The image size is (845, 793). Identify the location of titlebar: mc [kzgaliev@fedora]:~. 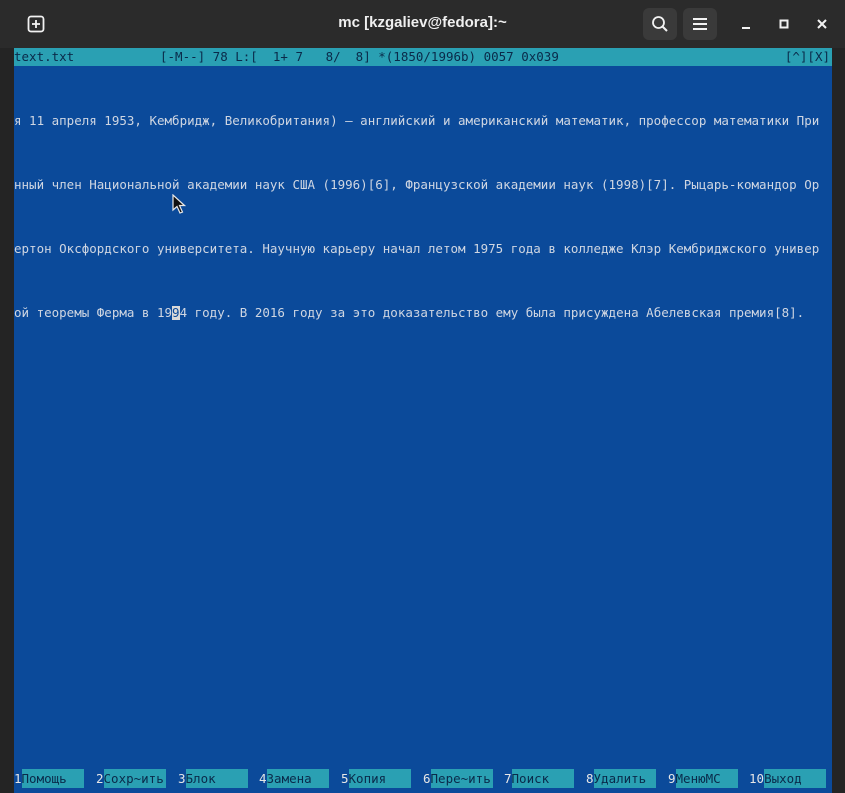
(422, 24).